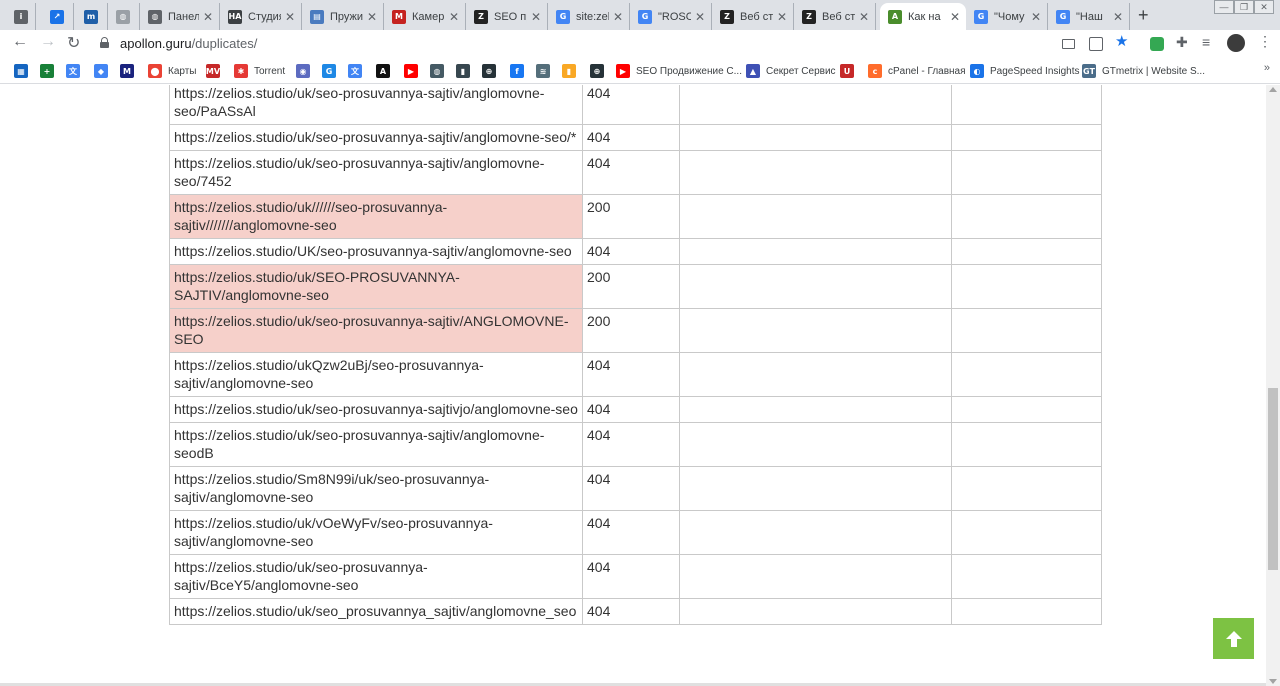 The image size is (1280, 686). Describe the element at coordinates (1209, 42) in the screenshot. I see `reading-list-icon: ≡` at that location.